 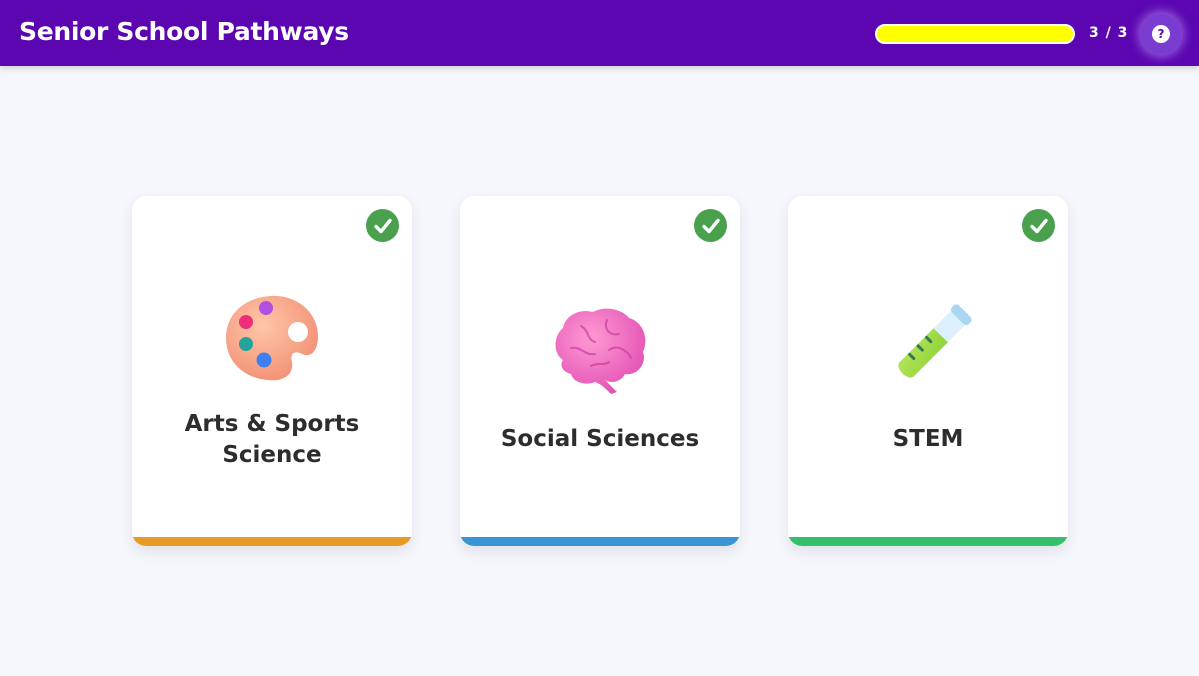 I want to click on help-button: ?, so click(x=1161, y=34).